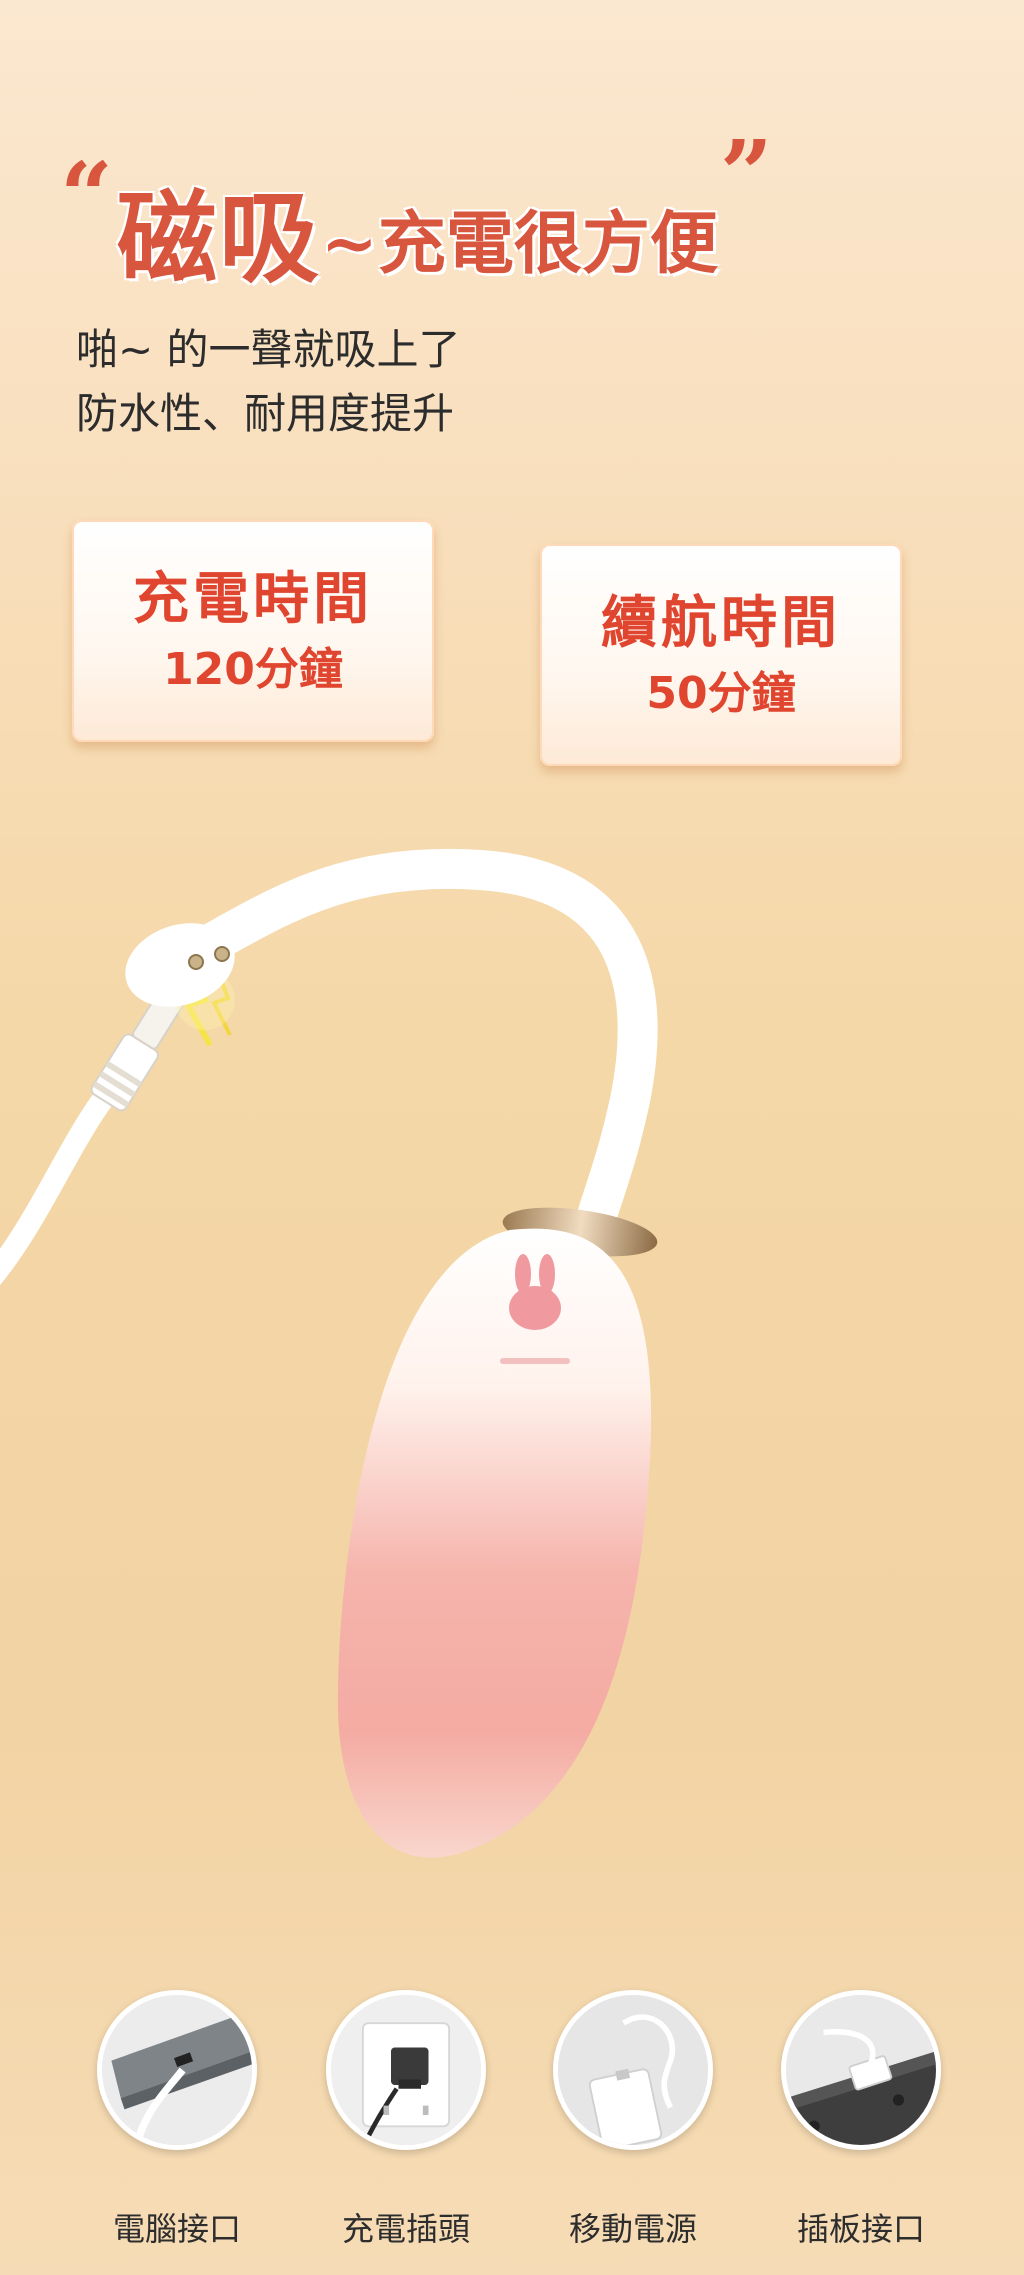 This screenshot has width=1024, height=2275. I want to click on card-value: 120分鐘, so click(253, 669).